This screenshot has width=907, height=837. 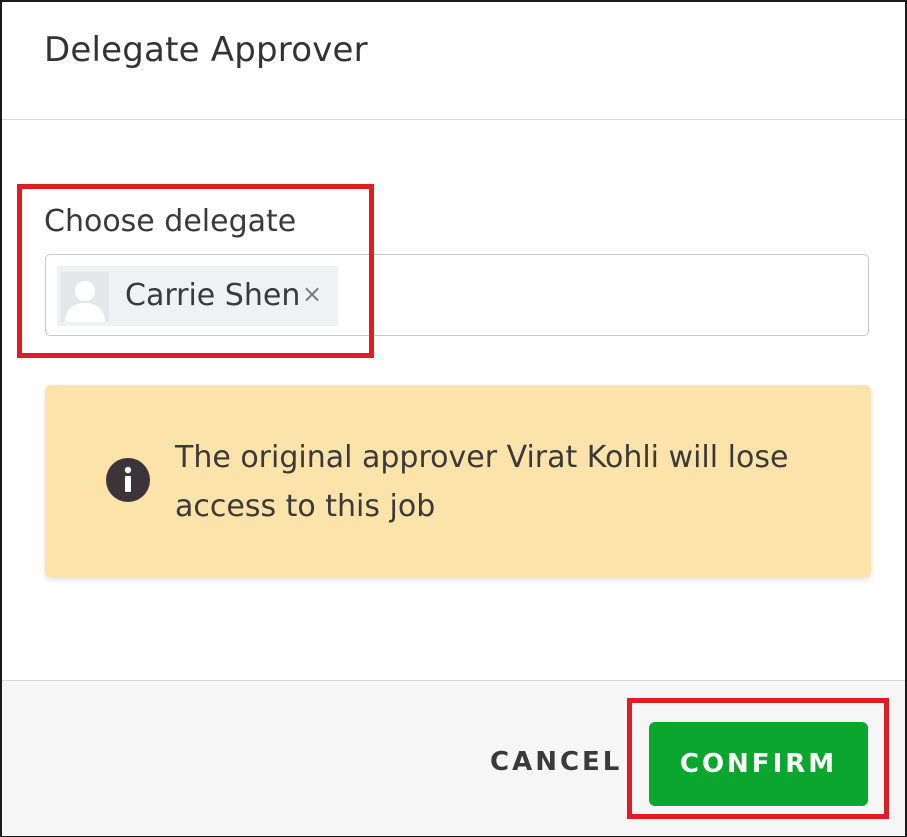 I want to click on info-icon, so click(x=128, y=480).